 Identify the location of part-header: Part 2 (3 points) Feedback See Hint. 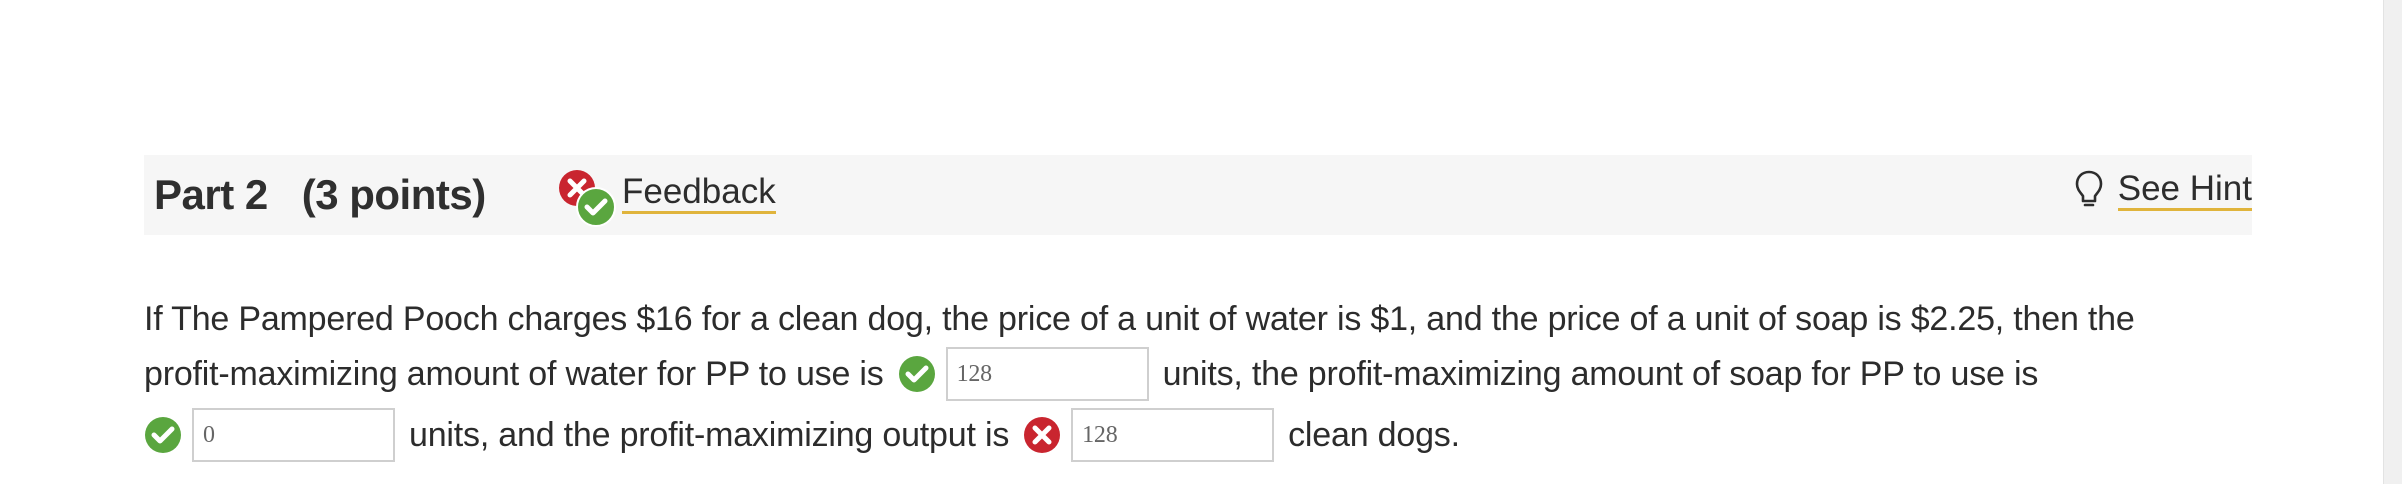
(1198, 195).